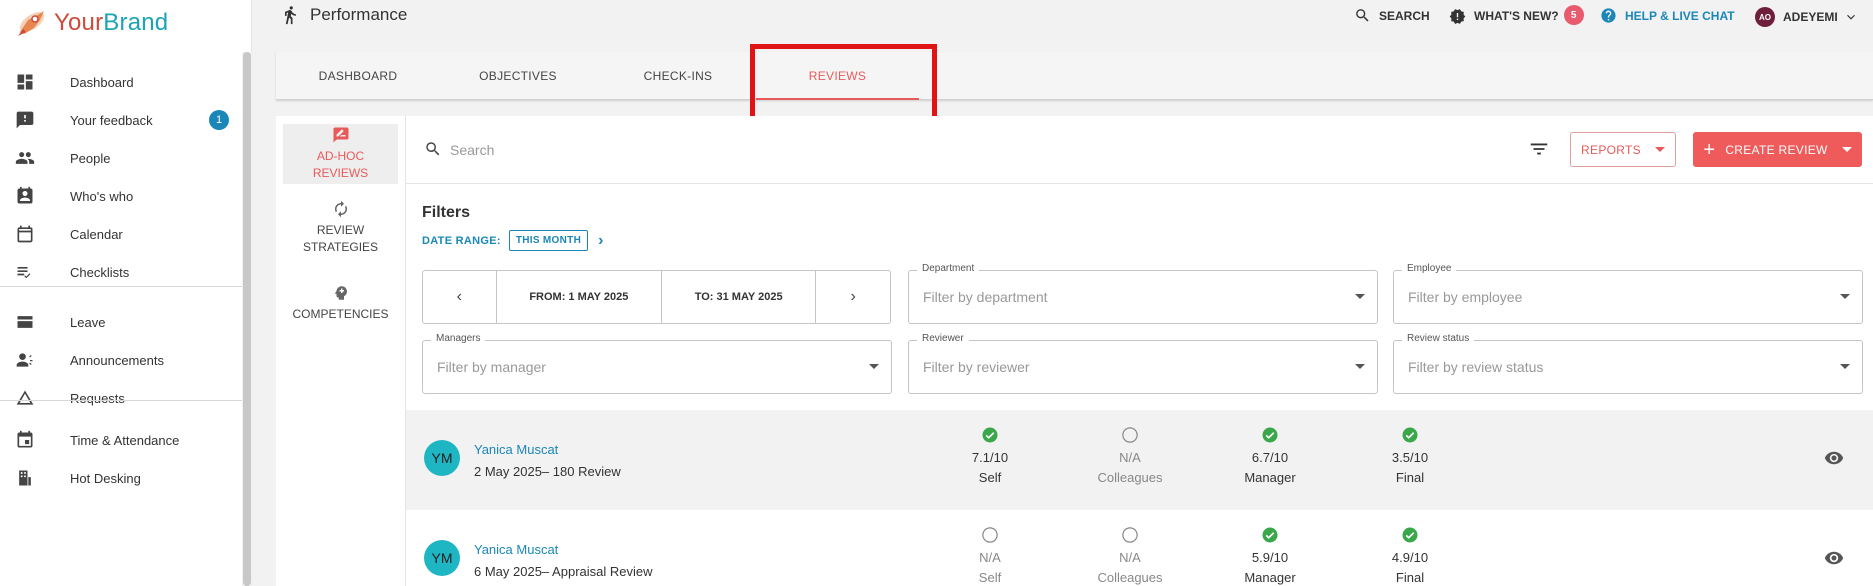 The width and height of the screenshot is (1873, 586). I want to click on checklist-icon, so click(25, 272).